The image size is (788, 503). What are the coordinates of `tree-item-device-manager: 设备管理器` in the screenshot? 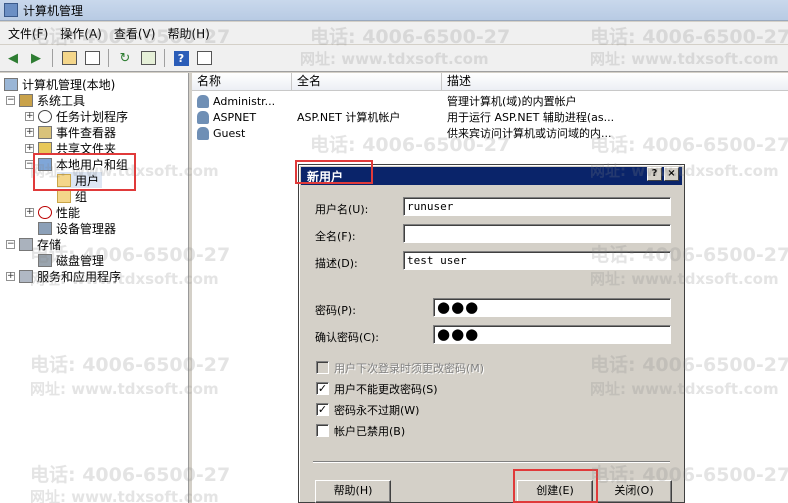 It's located at (77, 228).